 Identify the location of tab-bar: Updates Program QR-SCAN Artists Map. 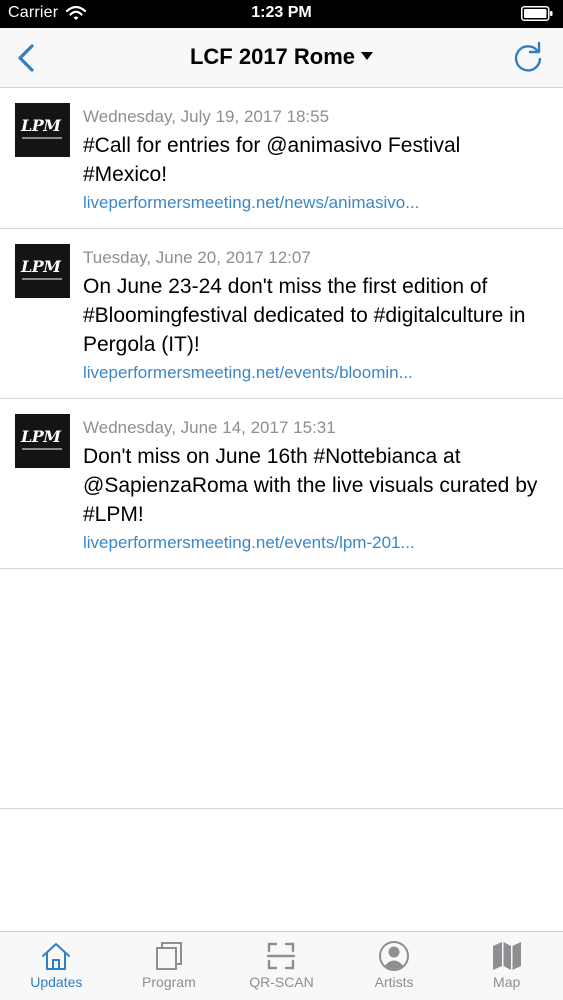
(281, 965).